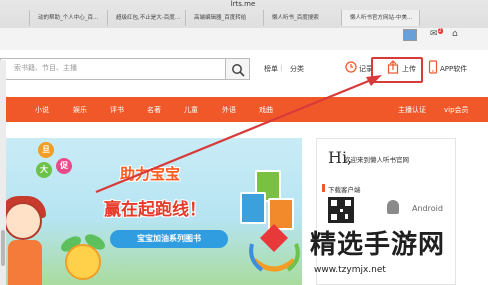 Image resolution: width=488 pixels, height=285 pixels. I want to click on watermark-url: www.tzymjx.net, so click(350, 270).